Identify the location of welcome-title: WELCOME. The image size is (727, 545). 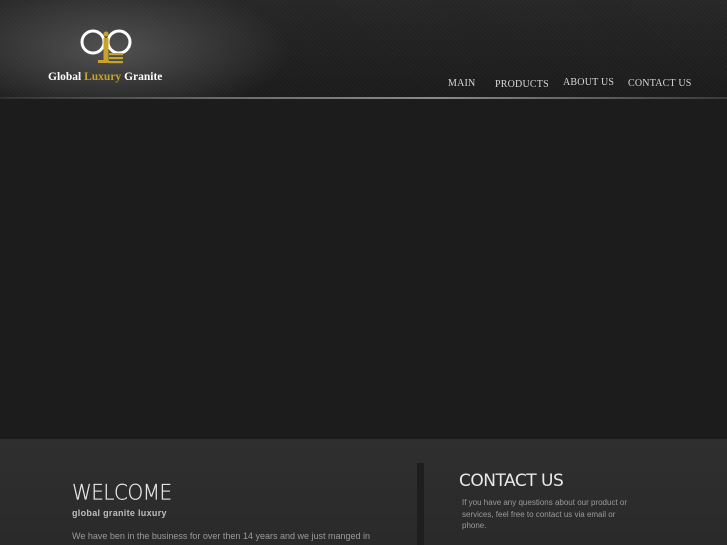
(122, 492).